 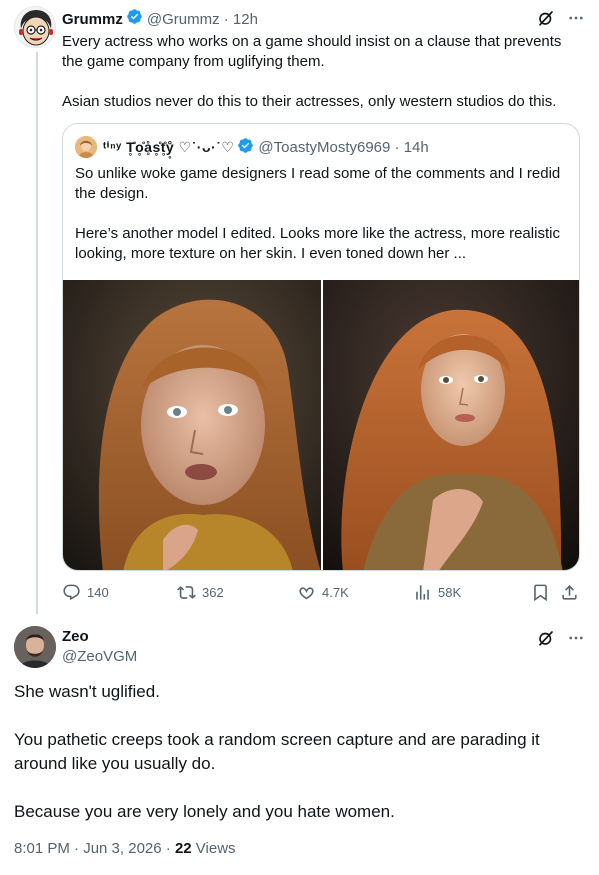 I want to click on zeo-avatar, so click(x=35, y=647).